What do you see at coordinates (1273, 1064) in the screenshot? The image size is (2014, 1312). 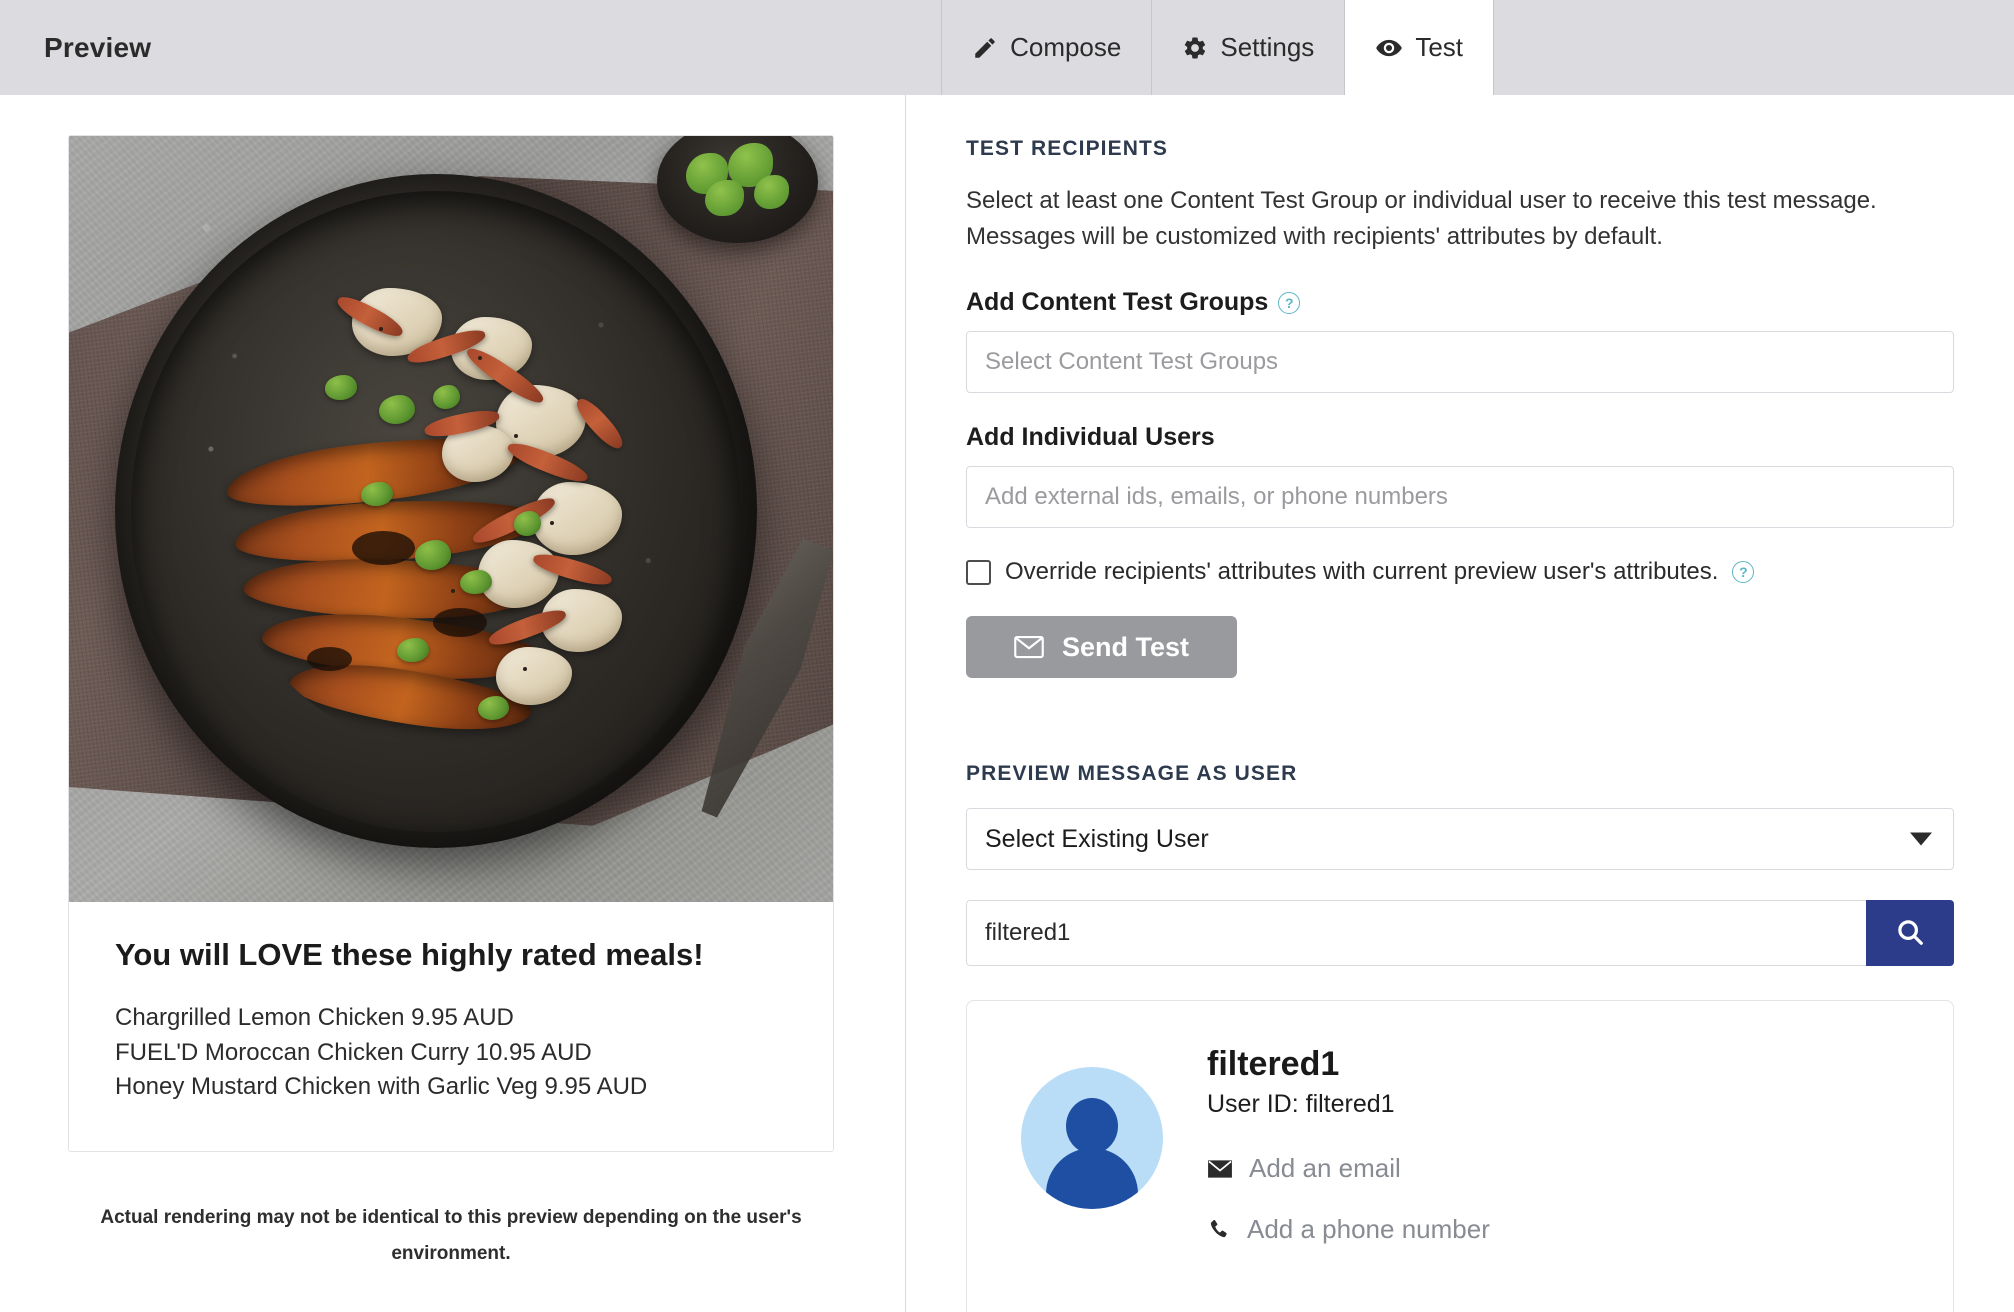 I see `user-result-name: filtered1` at bounding box center [1273, 1064].